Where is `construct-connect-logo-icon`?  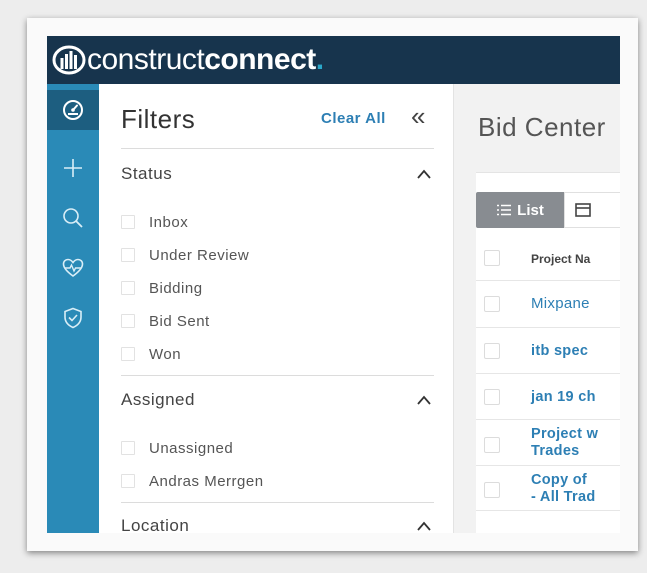
construct-connect-logo-icon is located at coordinates (69, 60).